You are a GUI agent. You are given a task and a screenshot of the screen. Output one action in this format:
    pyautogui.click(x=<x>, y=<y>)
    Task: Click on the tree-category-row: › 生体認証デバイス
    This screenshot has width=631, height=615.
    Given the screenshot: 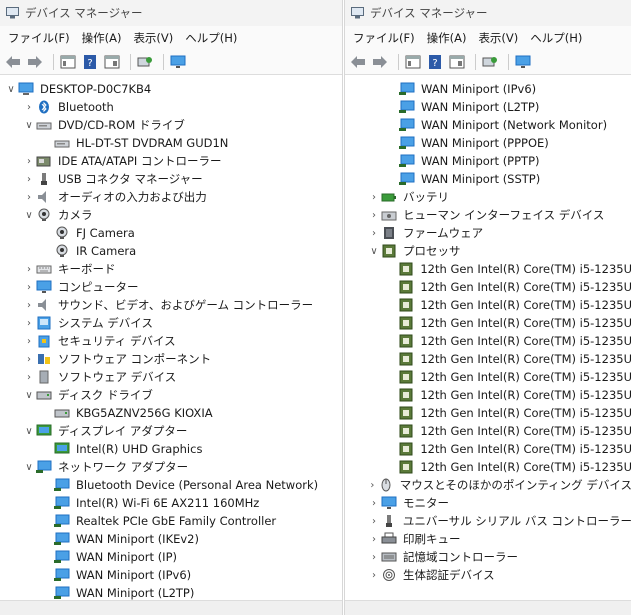 What is the action you would take?
    pyautogui.click(x=488, y=575)
    